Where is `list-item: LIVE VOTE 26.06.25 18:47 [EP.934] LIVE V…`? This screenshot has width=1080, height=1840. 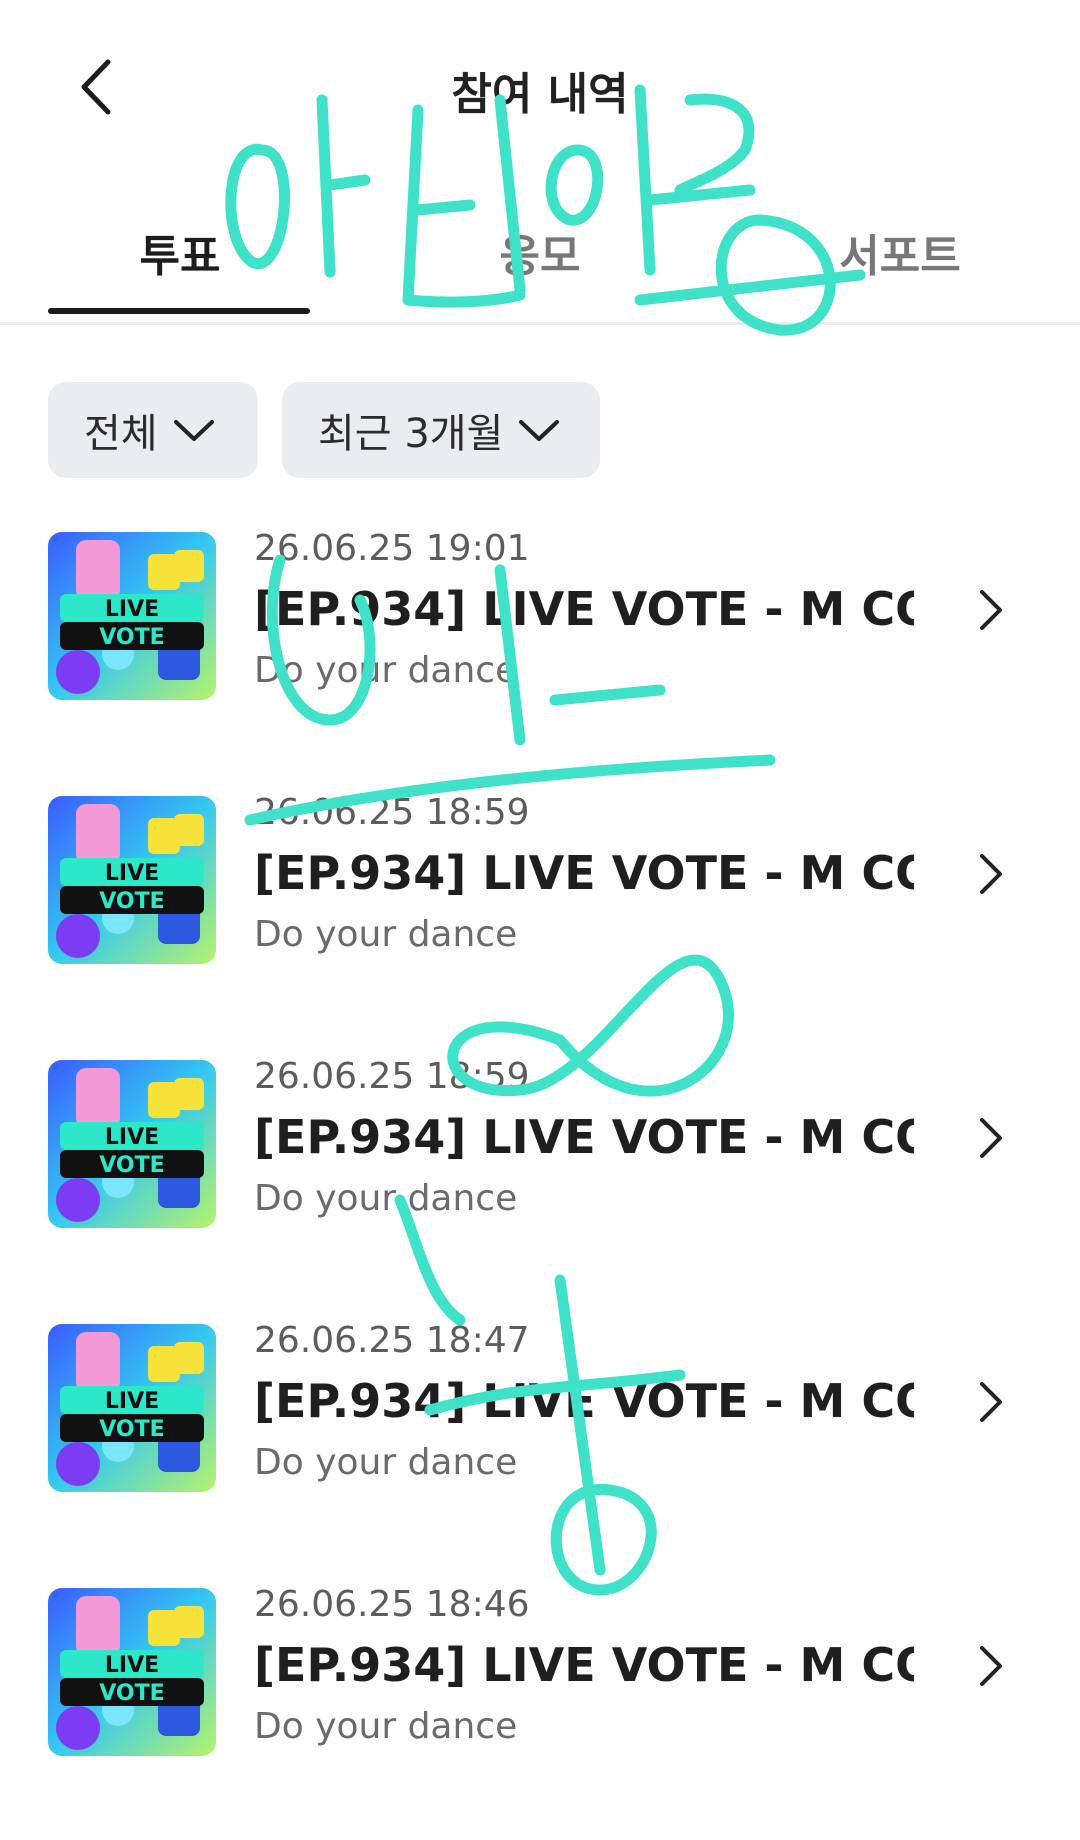 list-item: LIVE VOTE 26.06.25 18:47 [EP.934] LIVE V… is located at coordinates (540, 1444).